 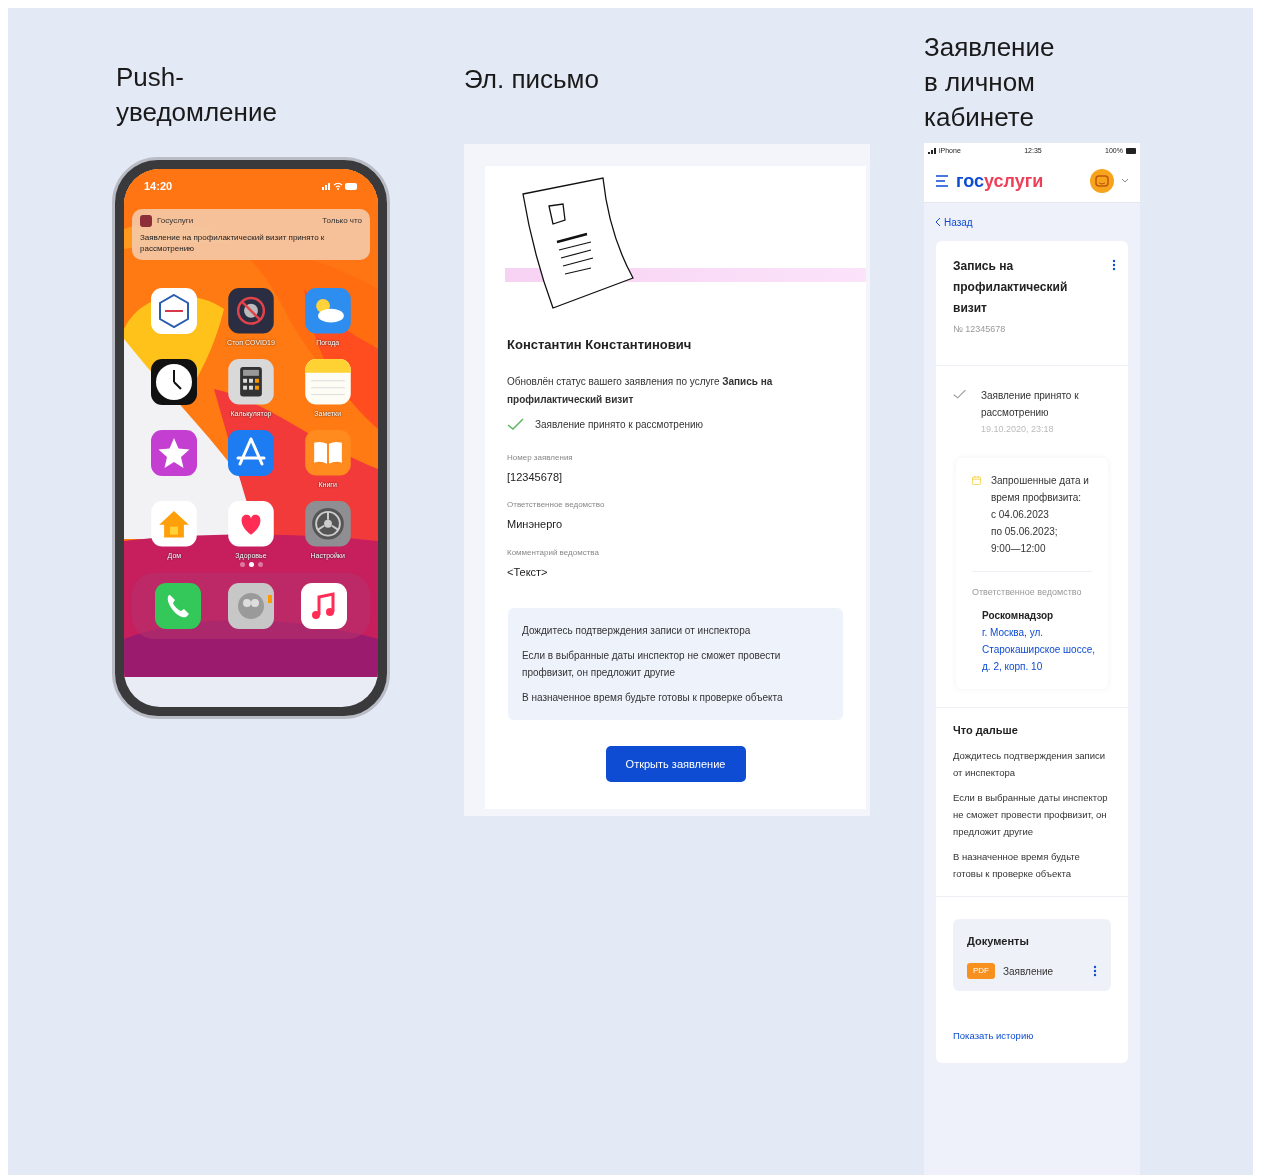 What do you see at coordinates (1030, 764) in the screenshot?
I see `next-step-text: Дождитесь подтверждения записи от инспектора` at bounding box center [1030, 764].